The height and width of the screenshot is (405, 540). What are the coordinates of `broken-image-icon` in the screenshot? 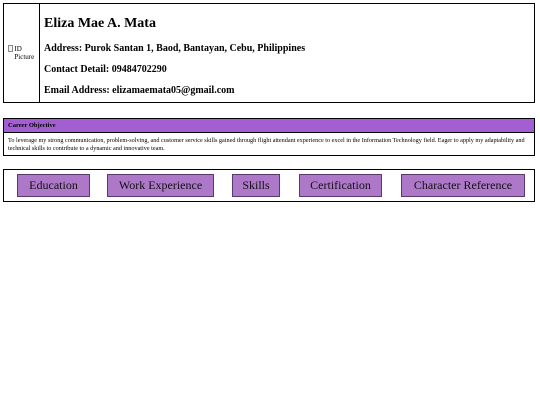 It's located at (11, 48).